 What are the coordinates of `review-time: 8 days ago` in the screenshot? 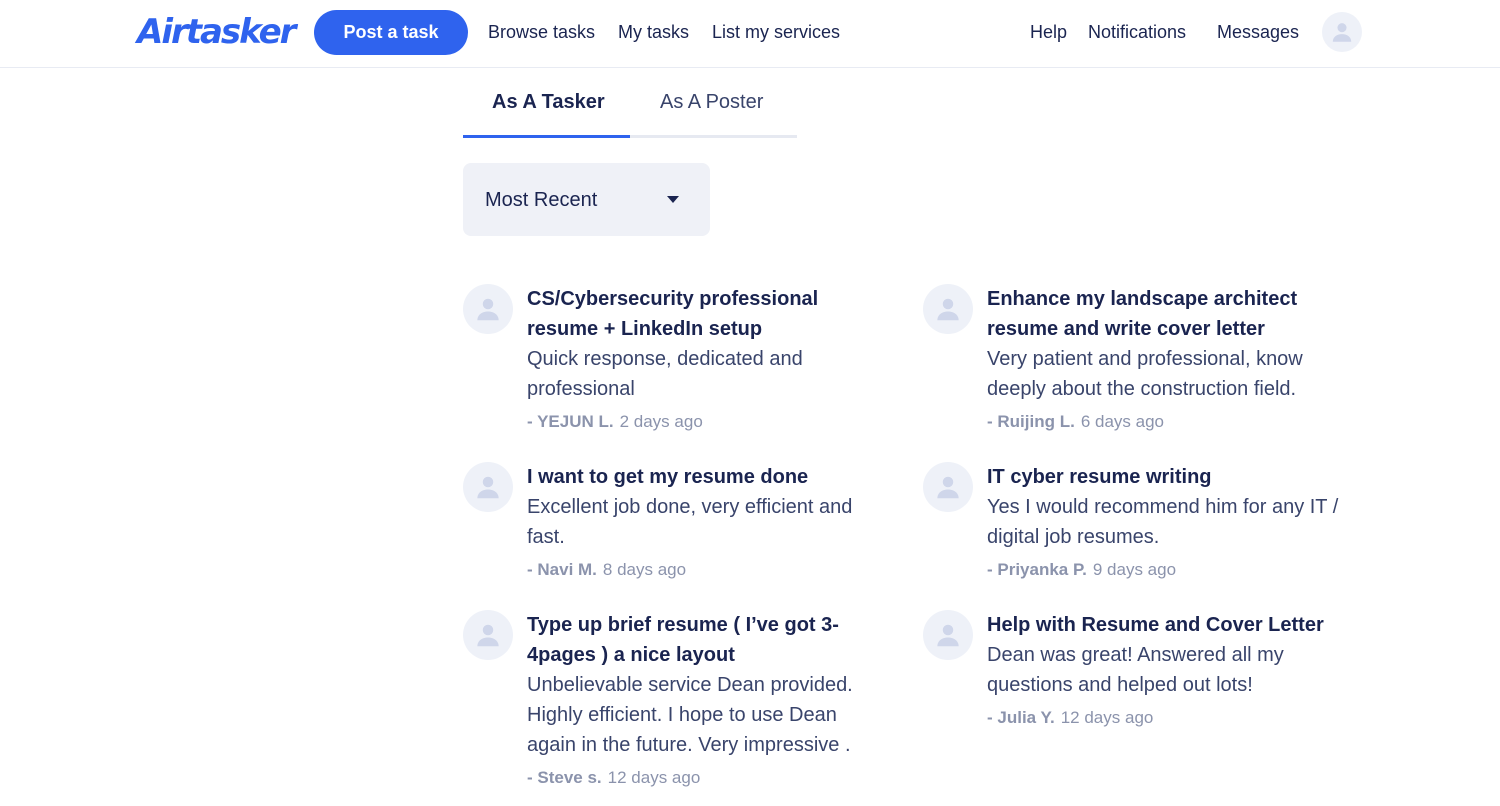 It's located at (644, 569).